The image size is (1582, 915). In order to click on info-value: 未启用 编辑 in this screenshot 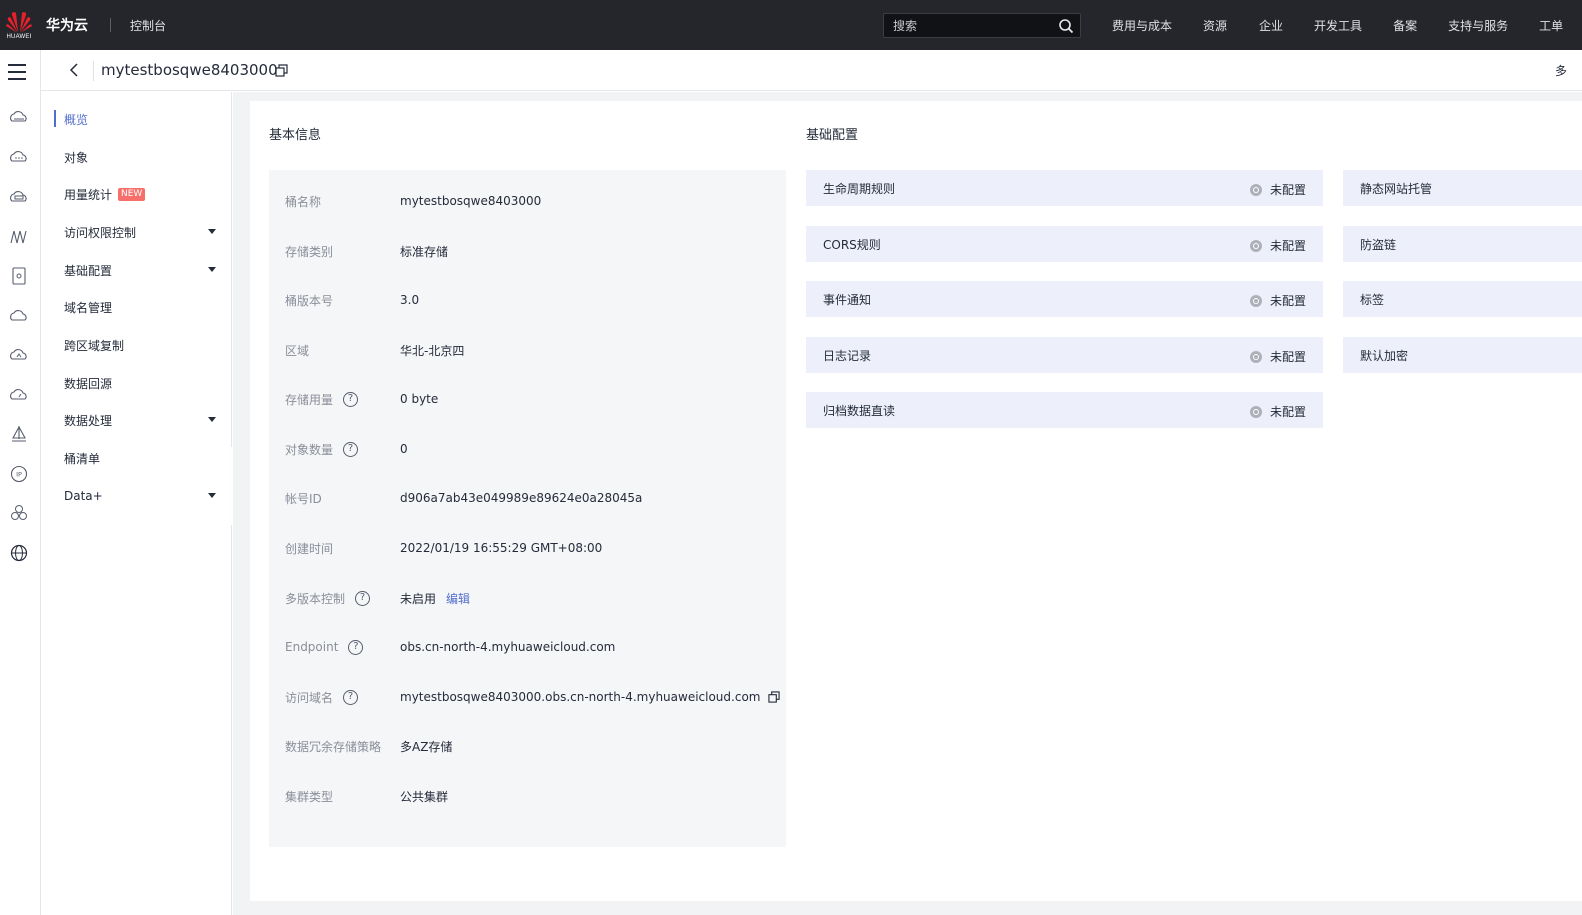, I will do `click(435, 598)`.